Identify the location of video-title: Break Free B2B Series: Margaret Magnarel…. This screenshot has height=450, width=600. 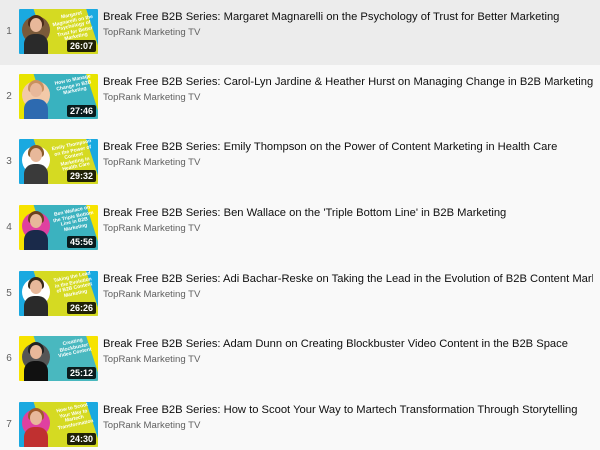
(348, 17).